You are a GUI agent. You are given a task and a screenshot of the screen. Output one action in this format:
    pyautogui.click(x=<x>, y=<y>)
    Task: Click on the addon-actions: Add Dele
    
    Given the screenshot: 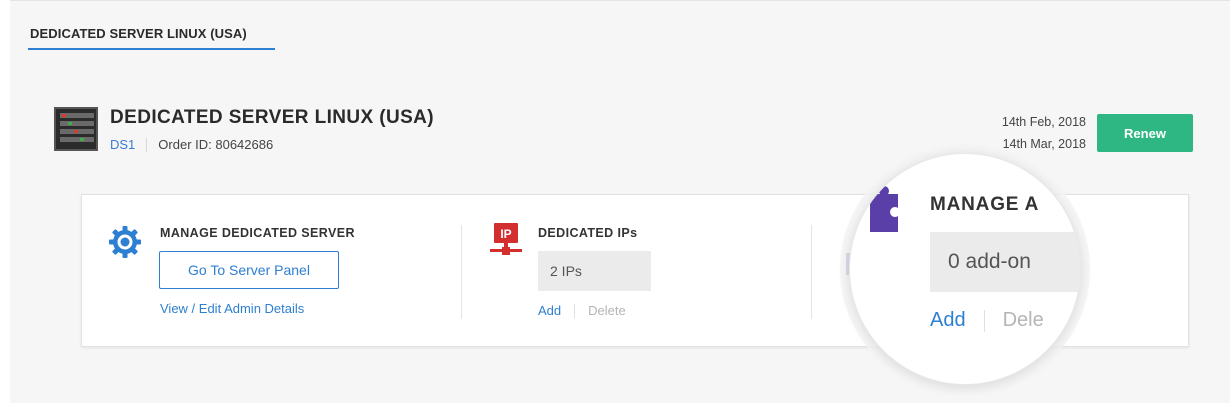 What is the action you would take?
    pyautogui.click(x=987, y=320)
    